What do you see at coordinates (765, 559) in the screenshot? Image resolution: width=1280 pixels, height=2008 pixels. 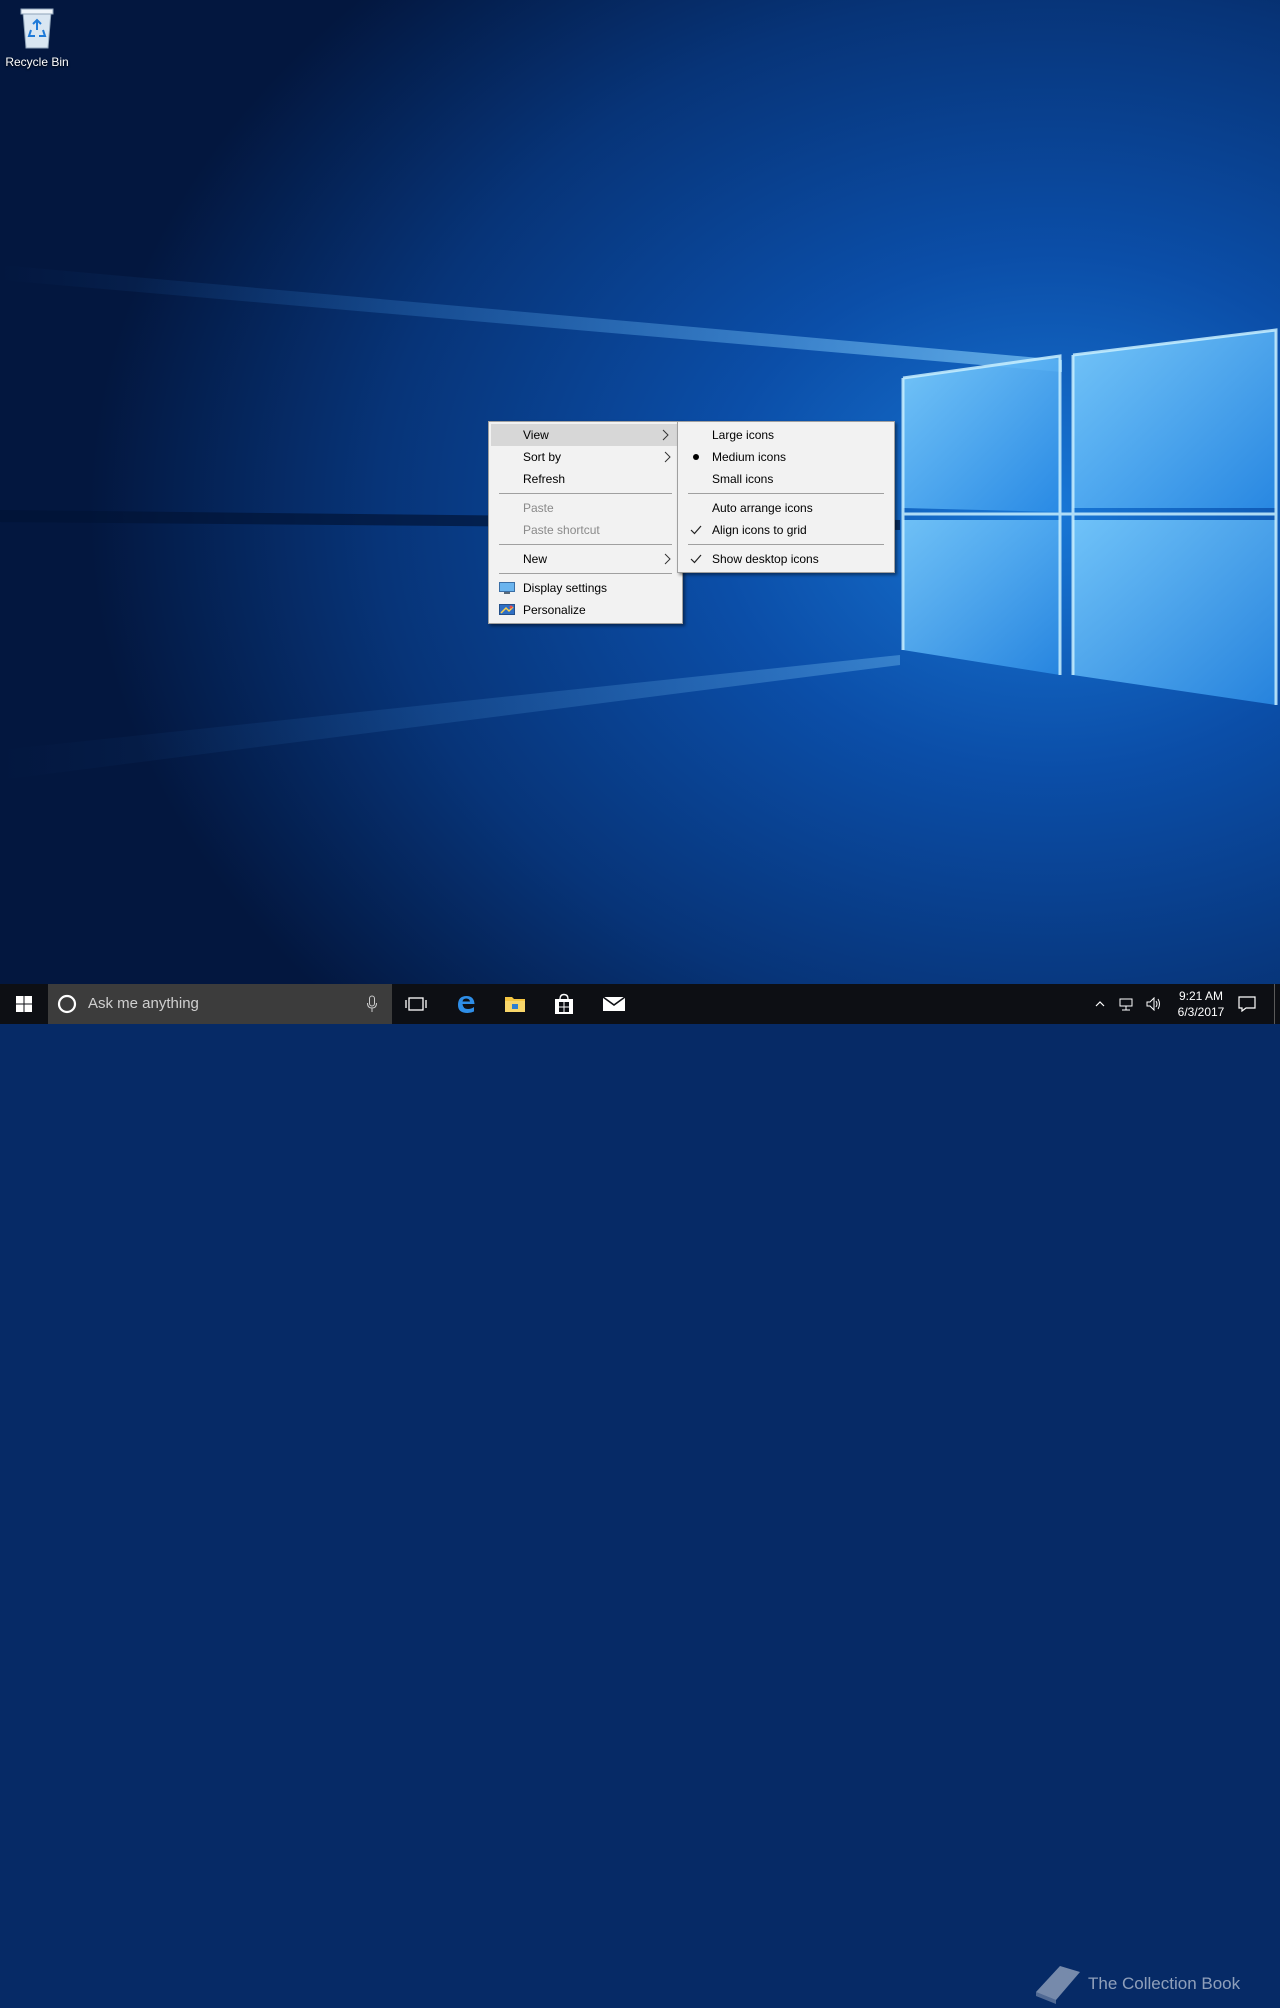 I see `menu-item-label: Show desktop icons` at bounding box center [765, 559].